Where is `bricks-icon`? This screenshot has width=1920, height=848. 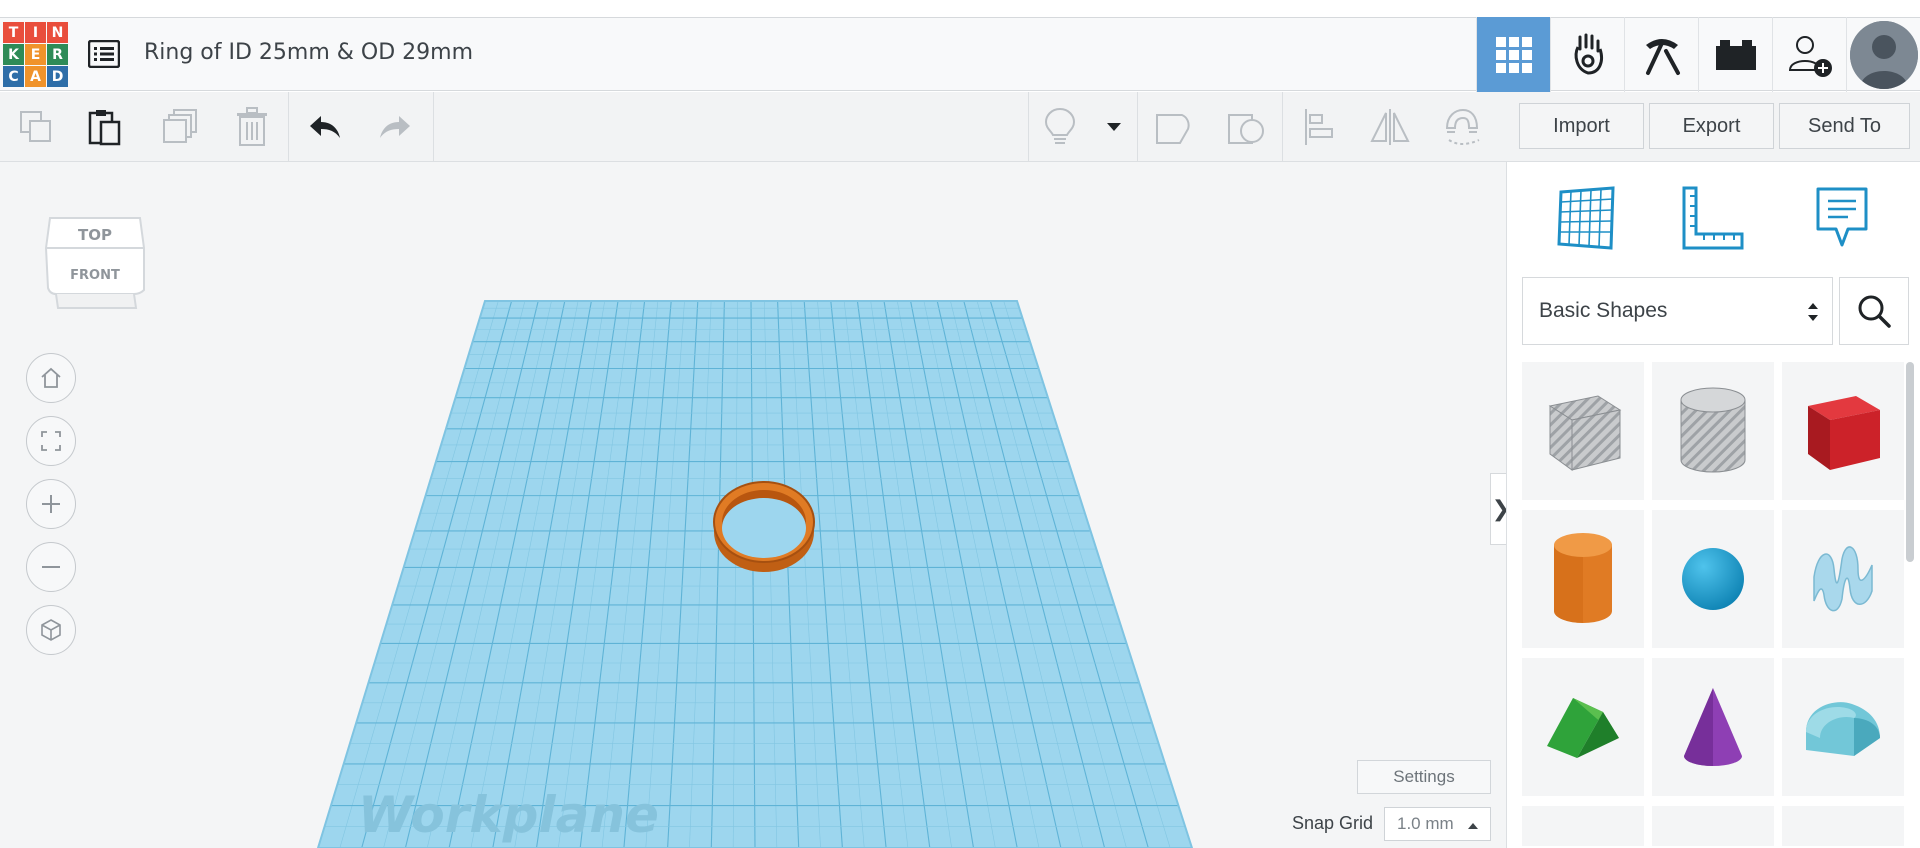 bricks-icon is located at coordinates (1735, 54).